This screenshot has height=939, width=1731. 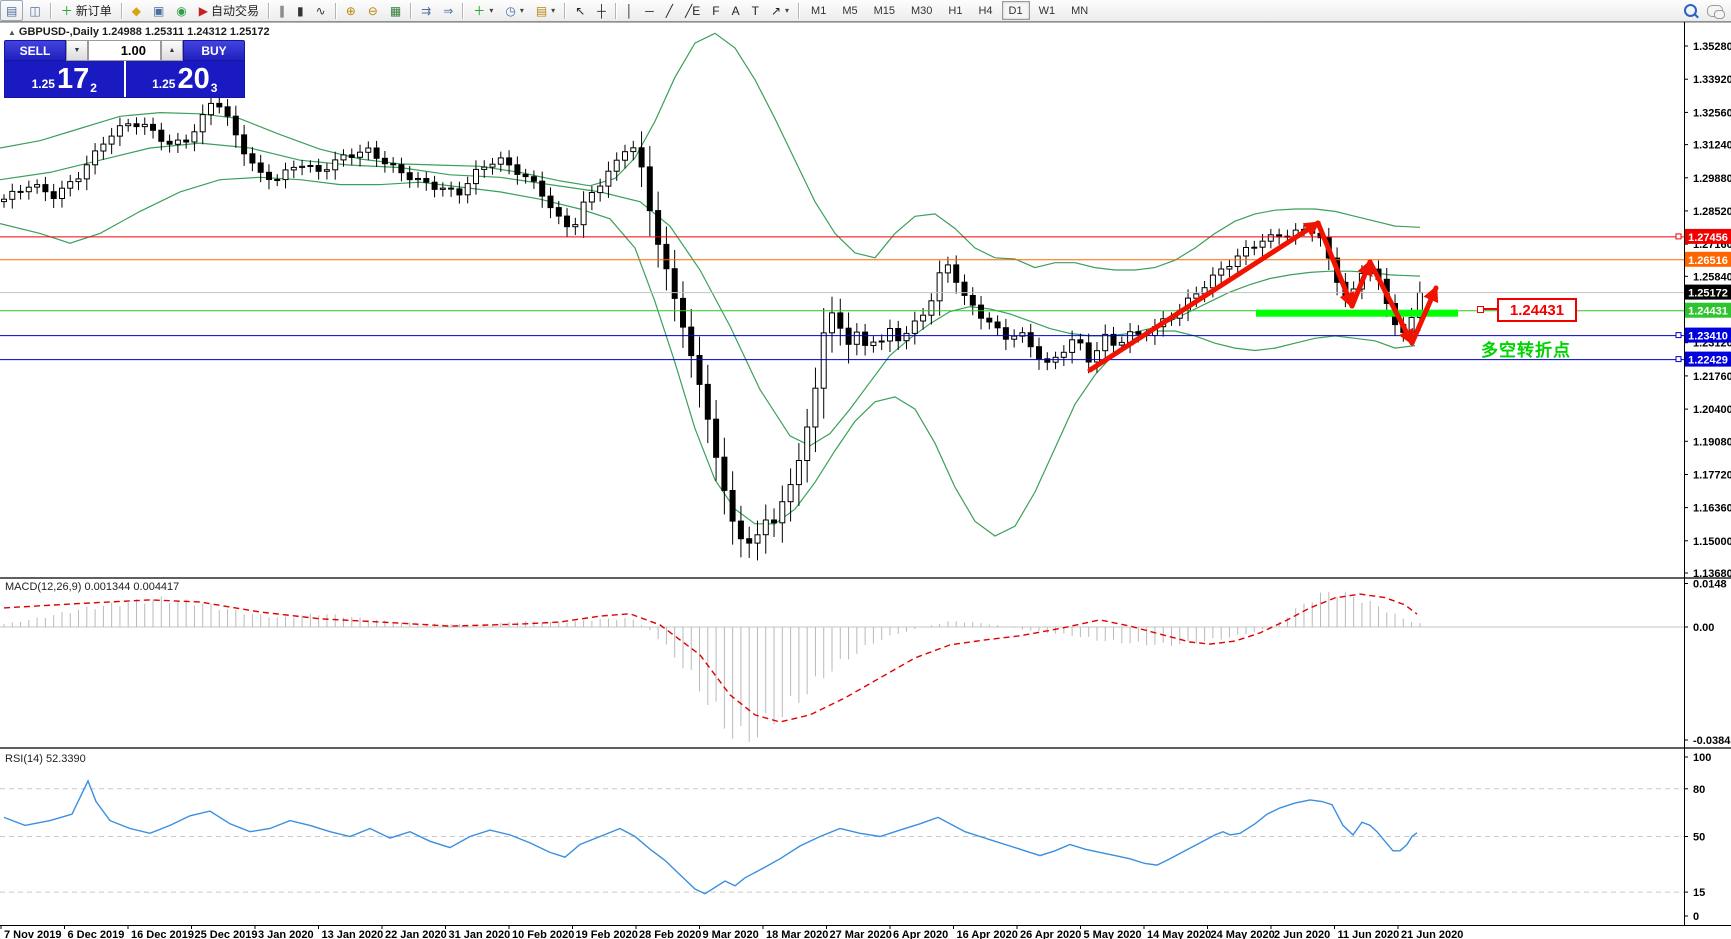 I want to click on buy-price-pips: 20, so click(x=193, y=79).